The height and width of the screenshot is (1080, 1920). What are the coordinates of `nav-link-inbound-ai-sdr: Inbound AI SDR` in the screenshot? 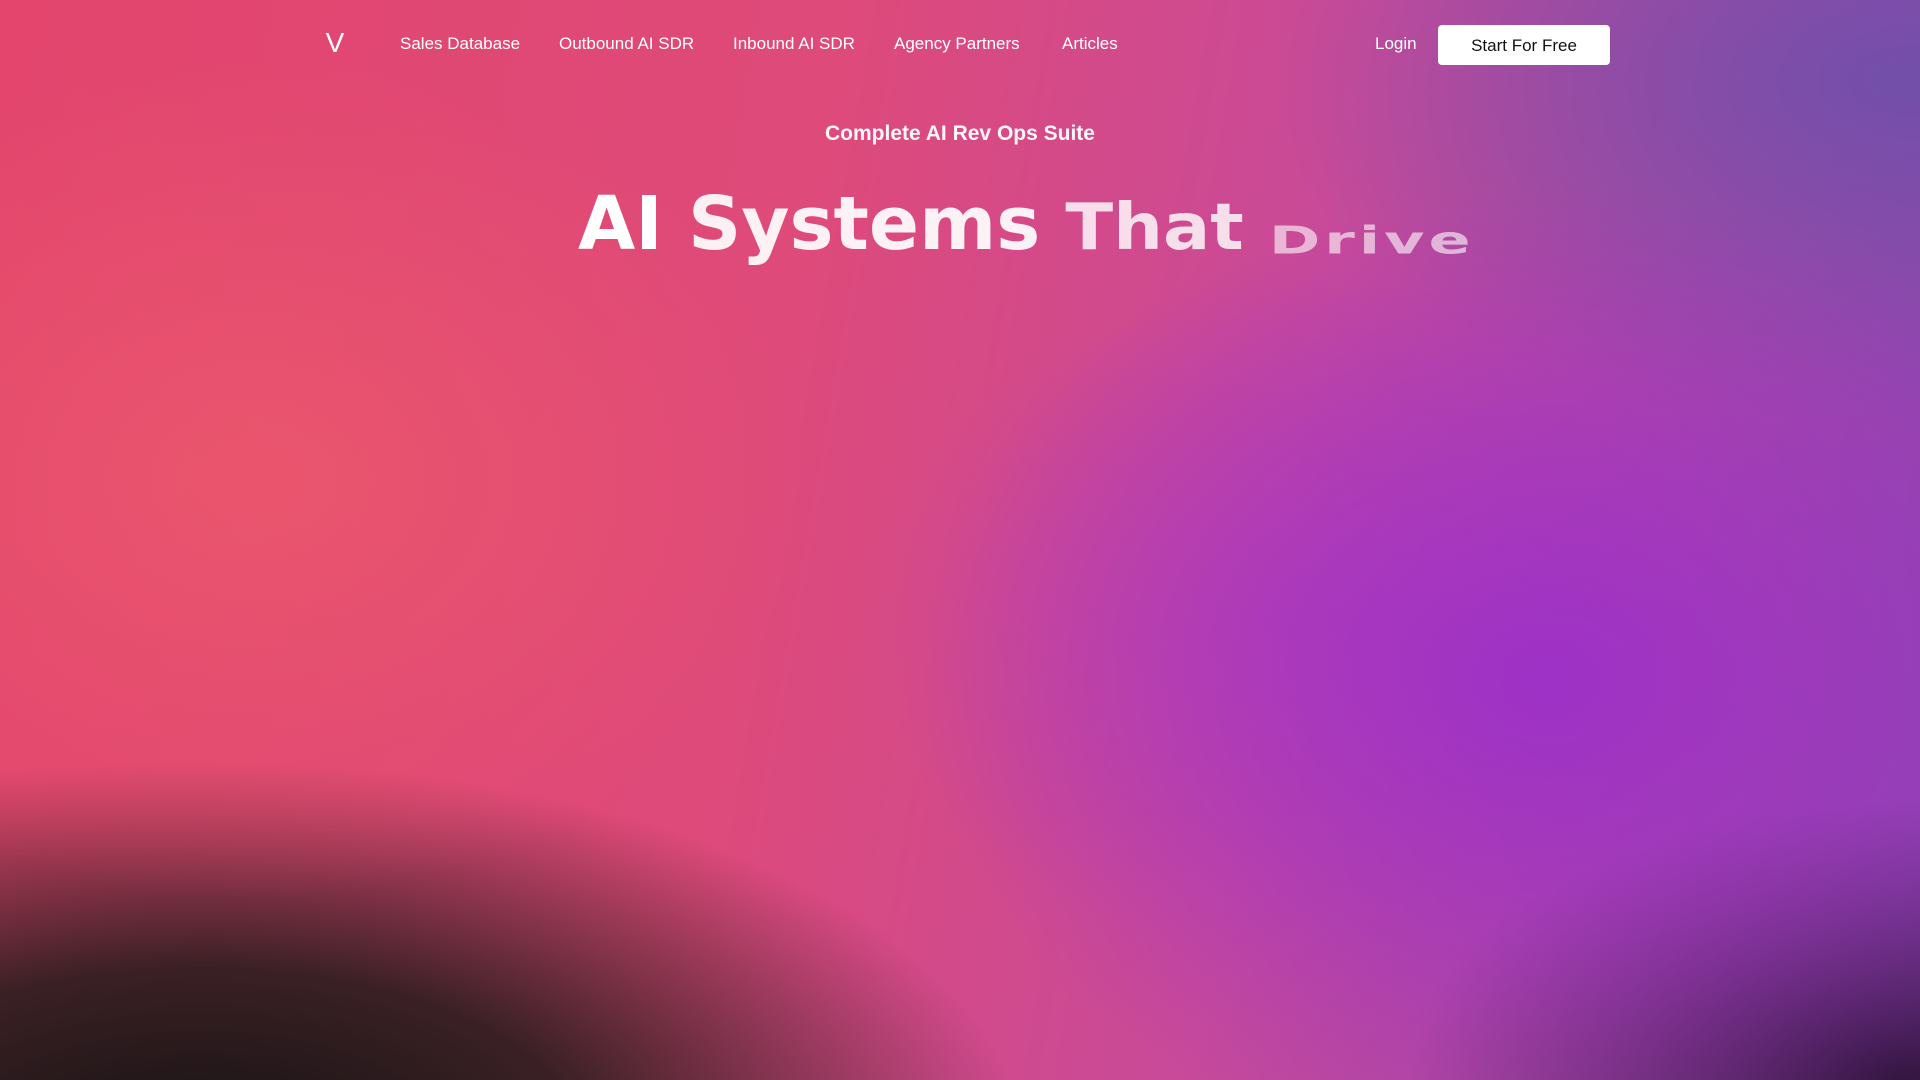 It's located at (794, 44).